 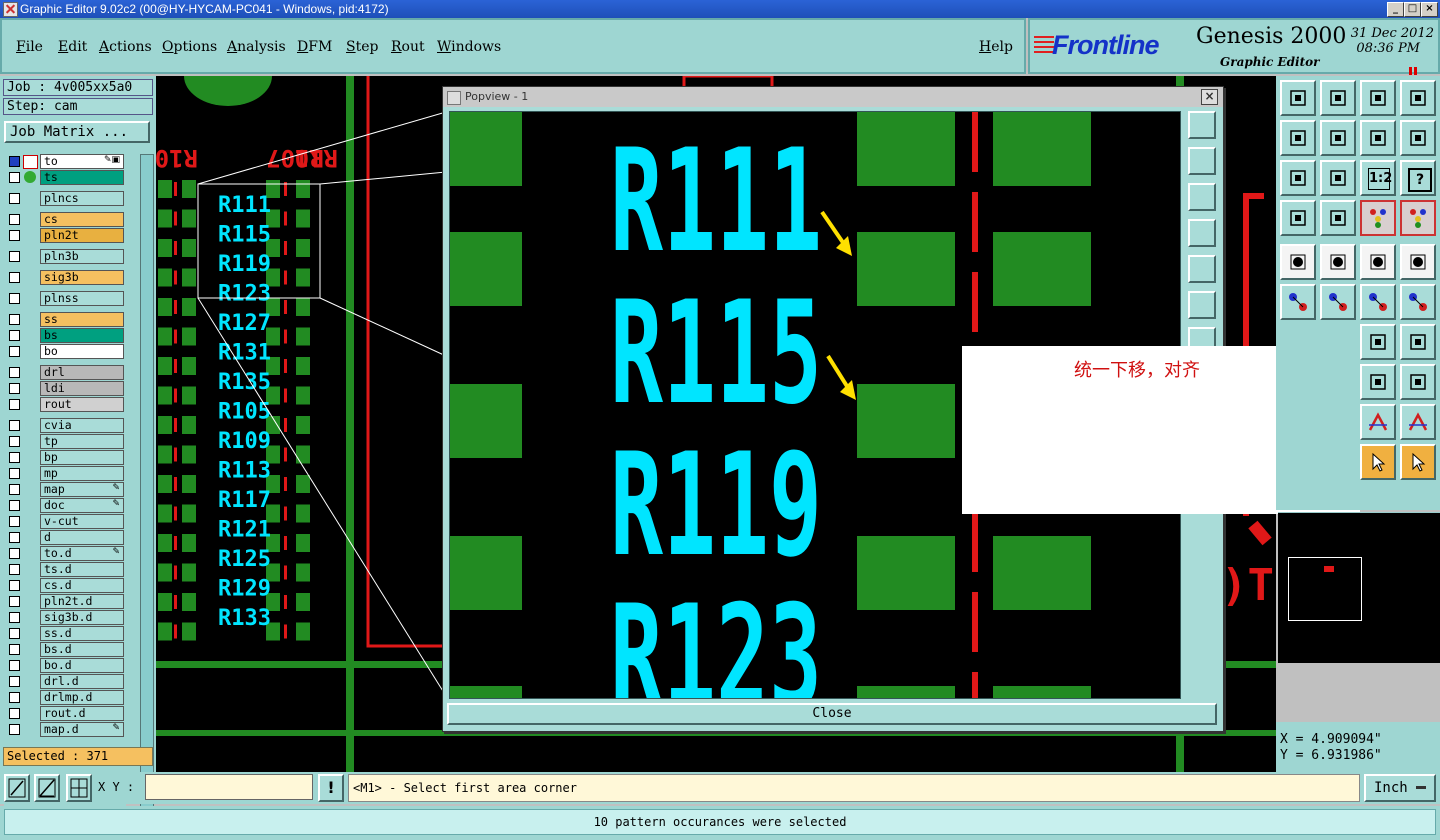 What do you see at coordinates (82, 198) in the screenshot?
I see `layer-name: plncs` at bounding box center [82, 198].